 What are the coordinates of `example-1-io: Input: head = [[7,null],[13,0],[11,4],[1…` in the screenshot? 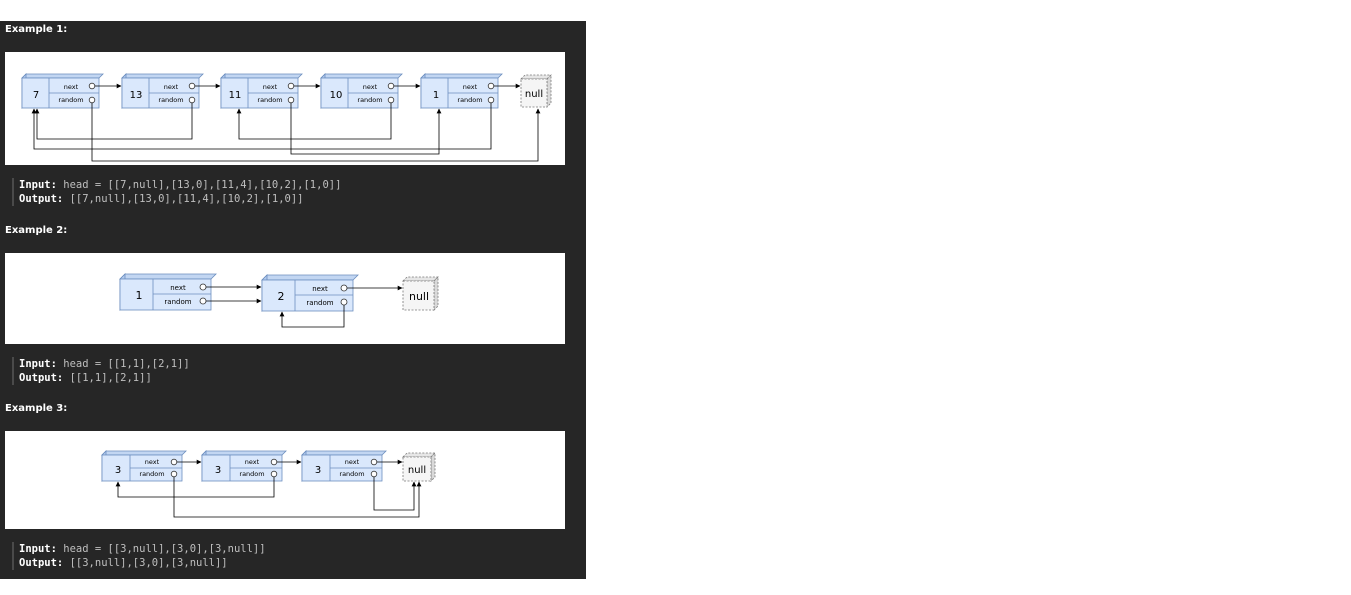 It's located at (176, 192).